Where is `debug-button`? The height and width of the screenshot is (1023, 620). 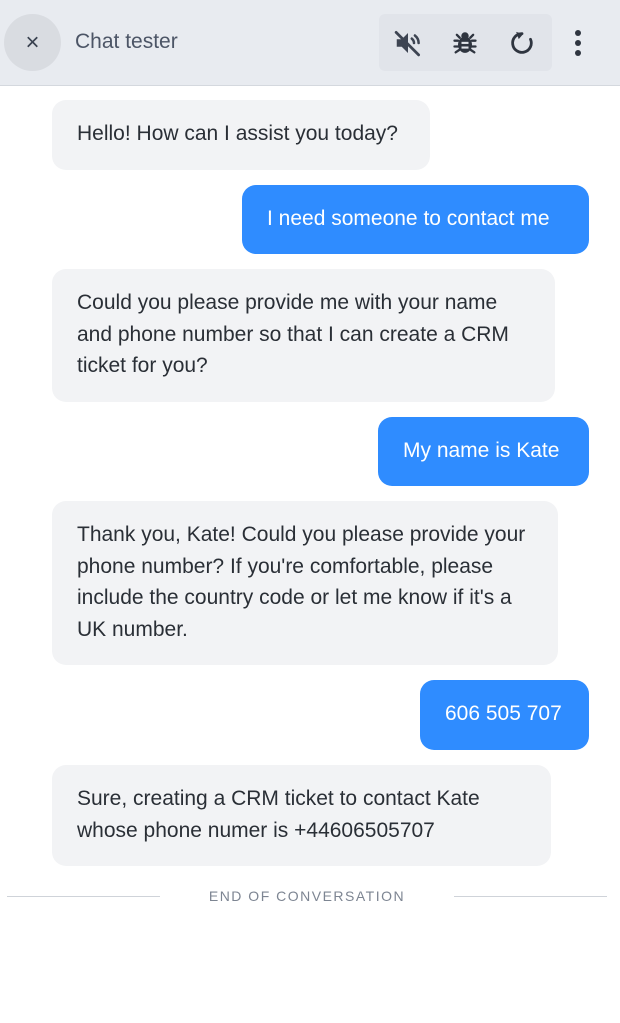 debug-button is located at coordinates (464, 42).